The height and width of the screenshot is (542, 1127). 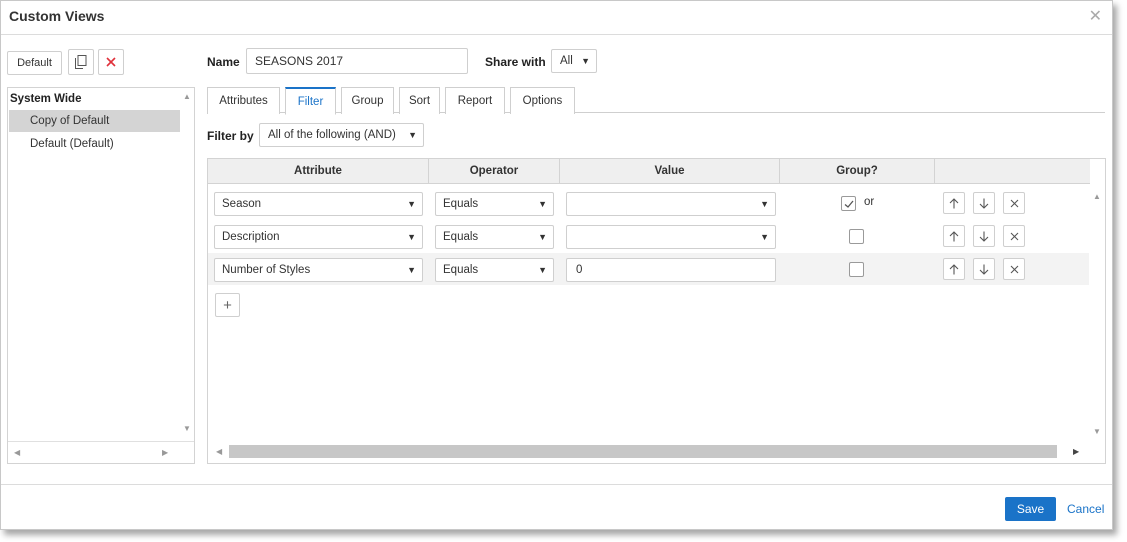 I want to click on default-button-label: Default, so click(x=34, y=63).